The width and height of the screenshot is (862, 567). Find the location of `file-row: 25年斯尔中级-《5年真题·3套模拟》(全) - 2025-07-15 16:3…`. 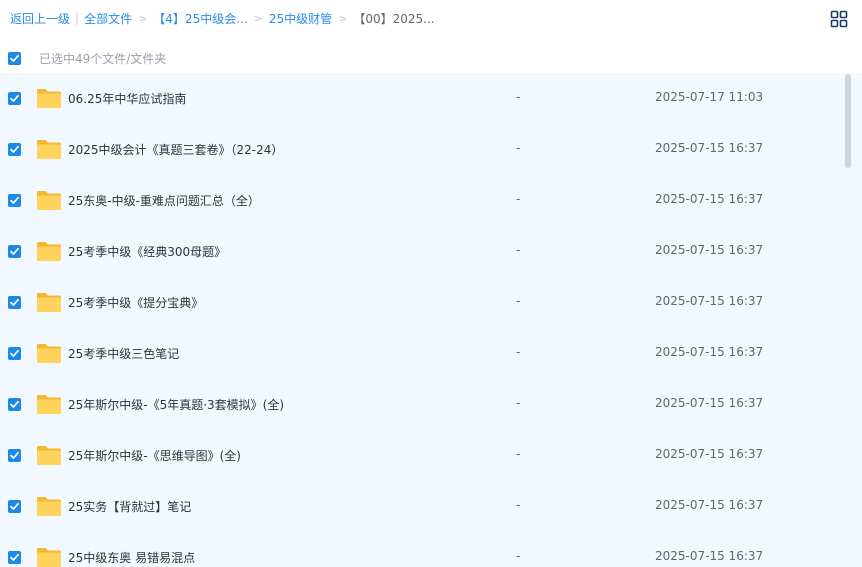

file-row: 25年斯尔中级-《5年真题·3套模拟》(全) - 2025-07-15 16:3… is located at coordinates (421, 404).